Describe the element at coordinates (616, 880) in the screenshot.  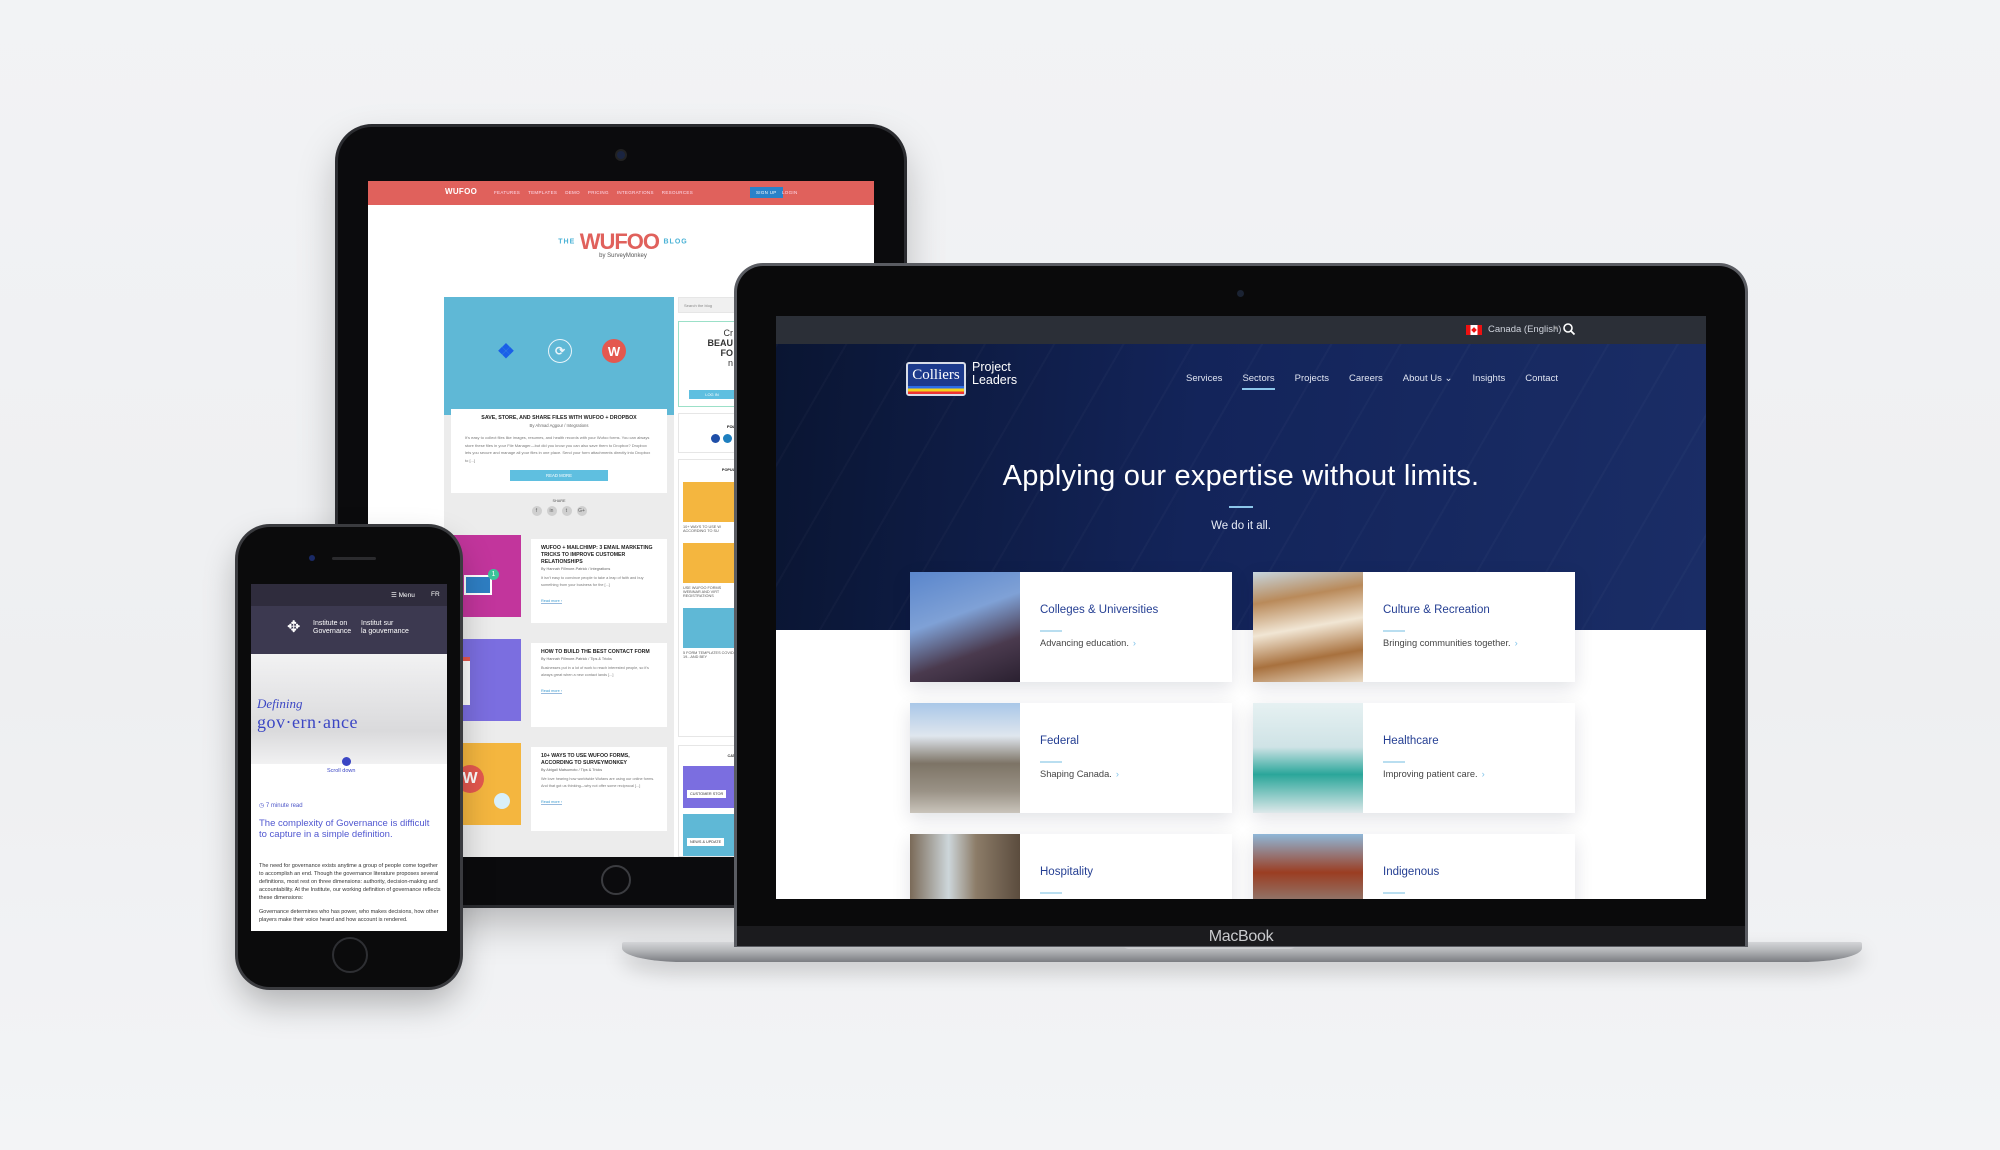
I see `tablet-home-button` at that location.